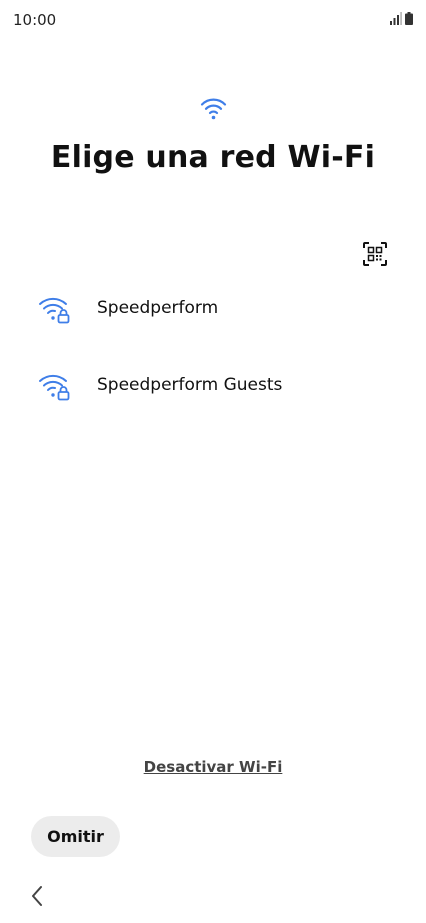  Describe the element at coordinates (158, 308) in the screenshot. I see `network-name: Speedperform` at that location.